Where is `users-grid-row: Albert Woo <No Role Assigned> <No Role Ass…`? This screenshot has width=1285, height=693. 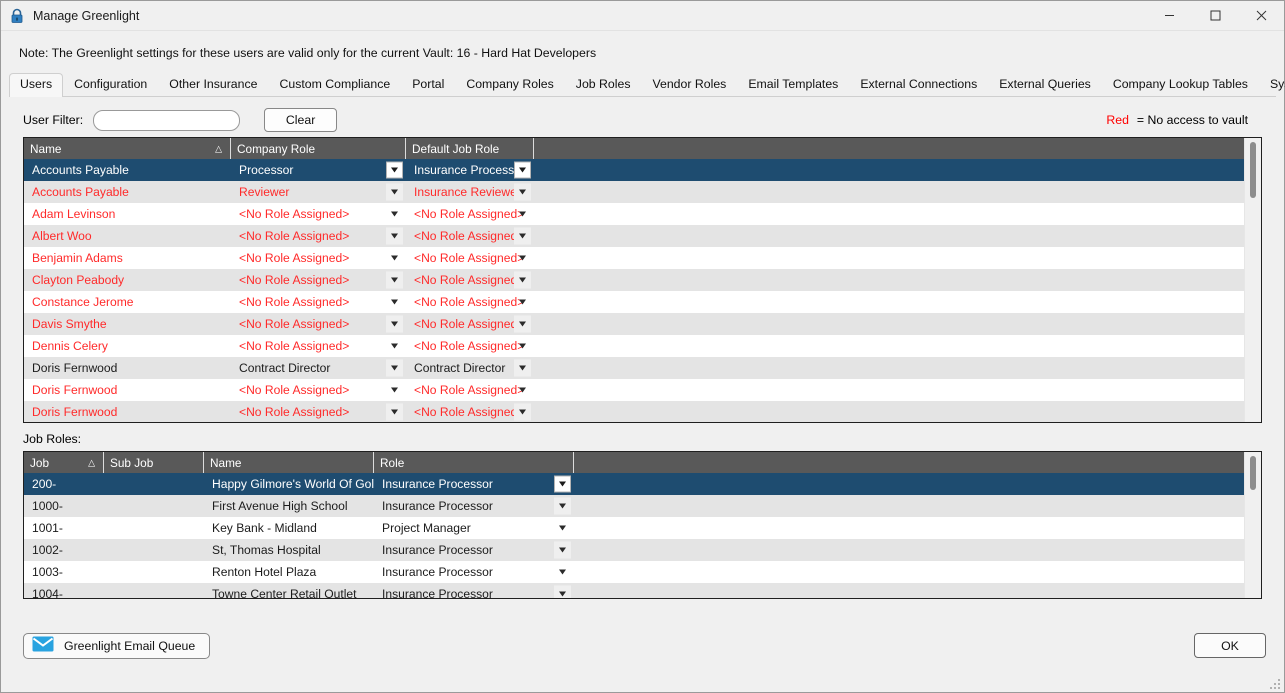 users-grid-row: Albert Woo <No Role Assigned> <No Role Ass… is located at coordinates (642, 236).